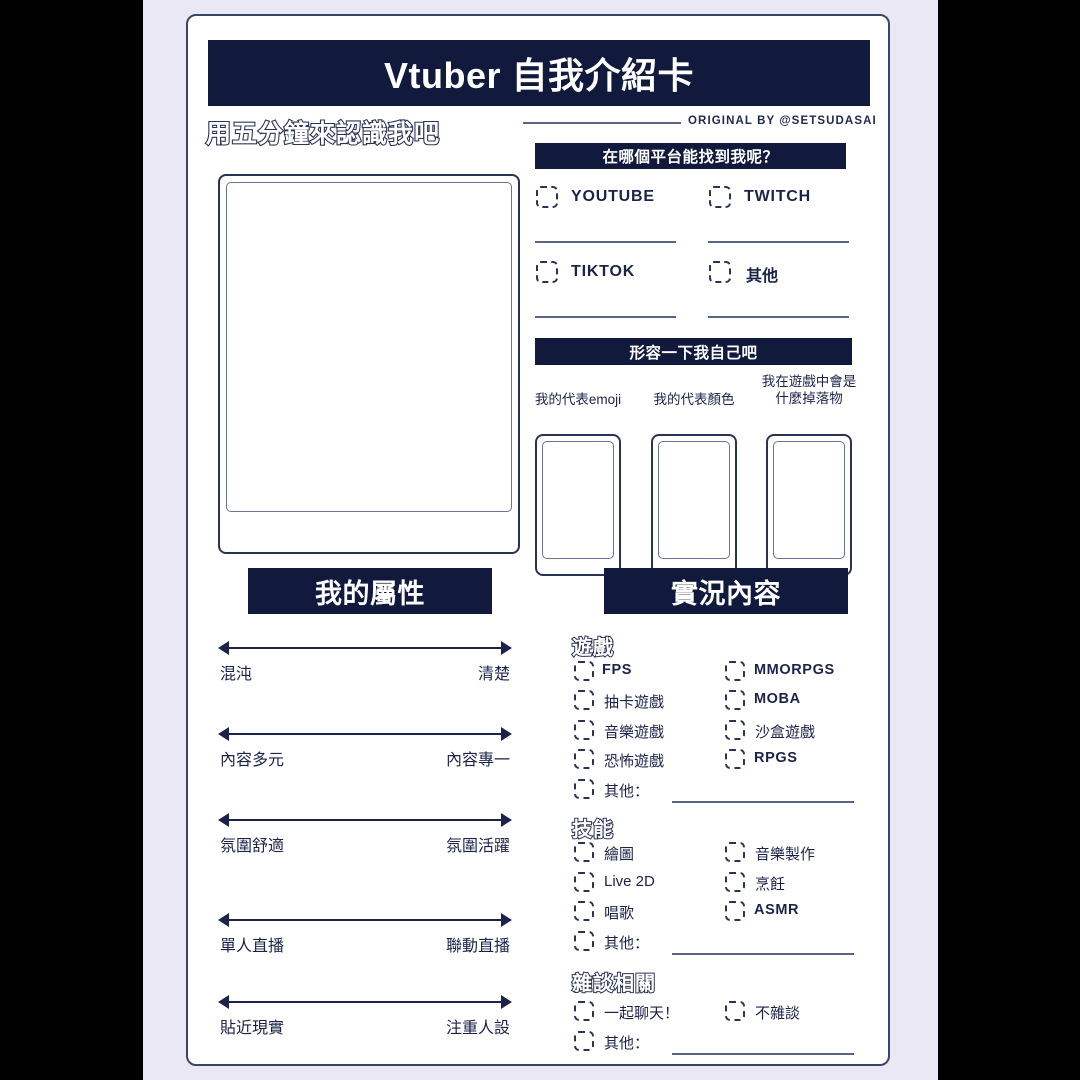  I want to click on photo-placeholder, so click(369, 364).